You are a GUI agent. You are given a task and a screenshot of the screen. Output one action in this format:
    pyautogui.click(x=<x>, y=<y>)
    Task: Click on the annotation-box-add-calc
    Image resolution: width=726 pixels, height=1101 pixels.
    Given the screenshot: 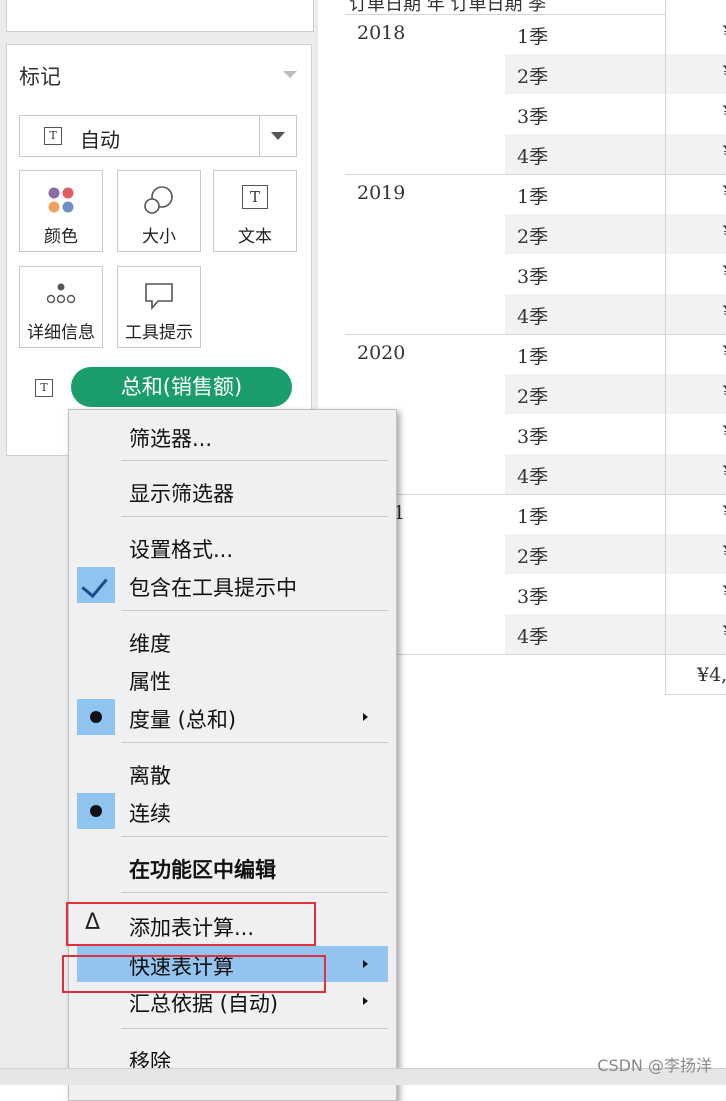 What is the action you would take?
    pyautogui.click(x=191, y=924)
    